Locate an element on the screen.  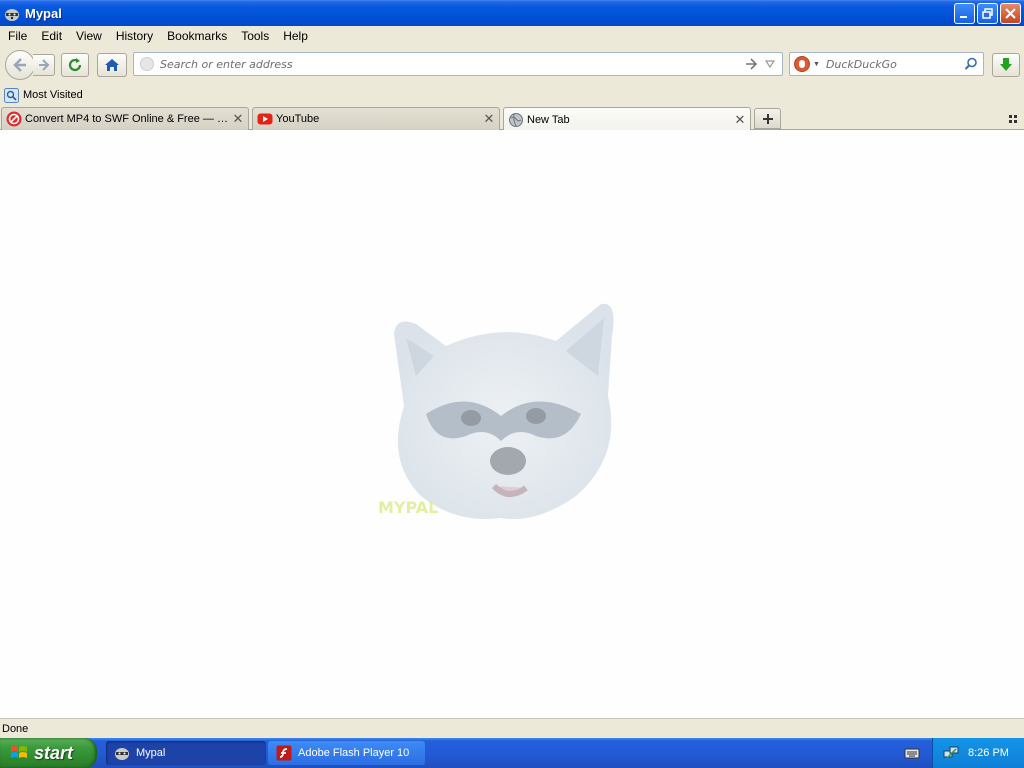
address-bar is located at coordinates (458, 64).